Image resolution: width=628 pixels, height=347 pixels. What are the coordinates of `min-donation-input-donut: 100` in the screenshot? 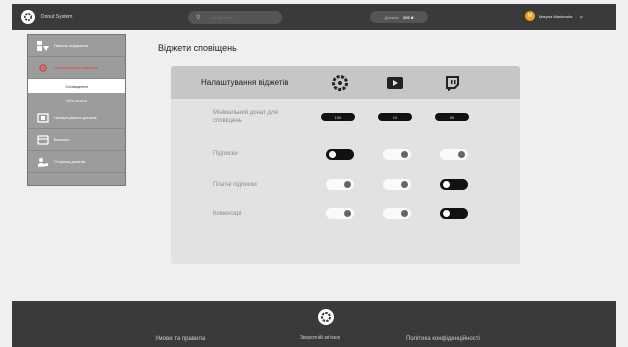 It's located at (338, 117).